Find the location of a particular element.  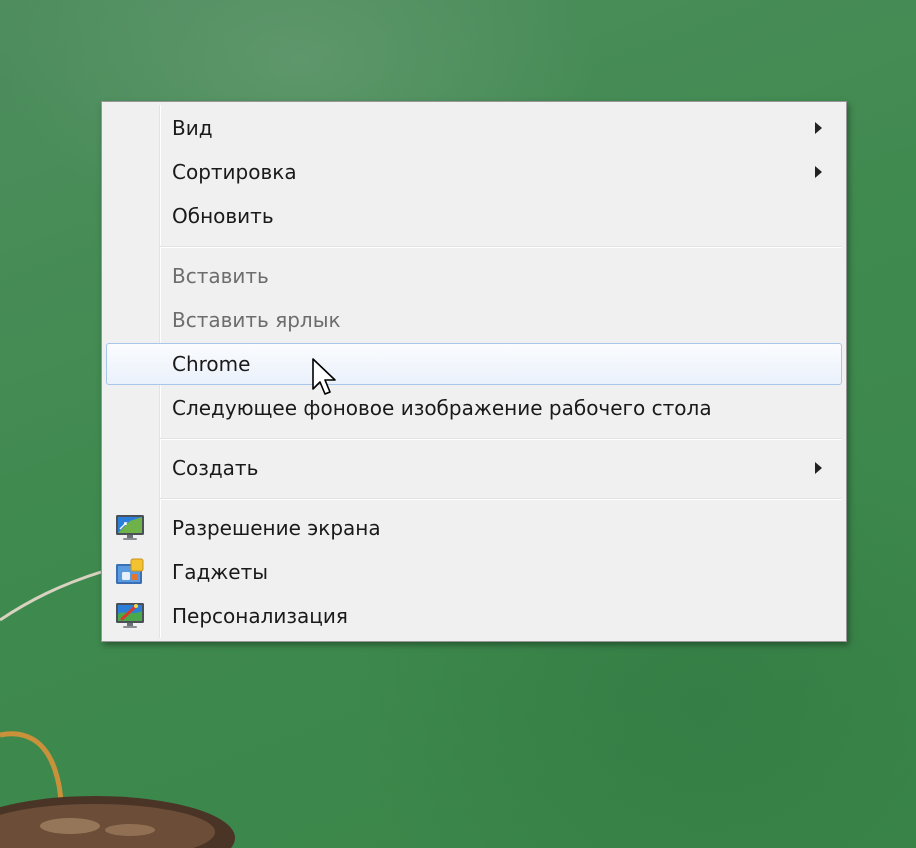

gadgets-icon is located at coordinates (130, 571).